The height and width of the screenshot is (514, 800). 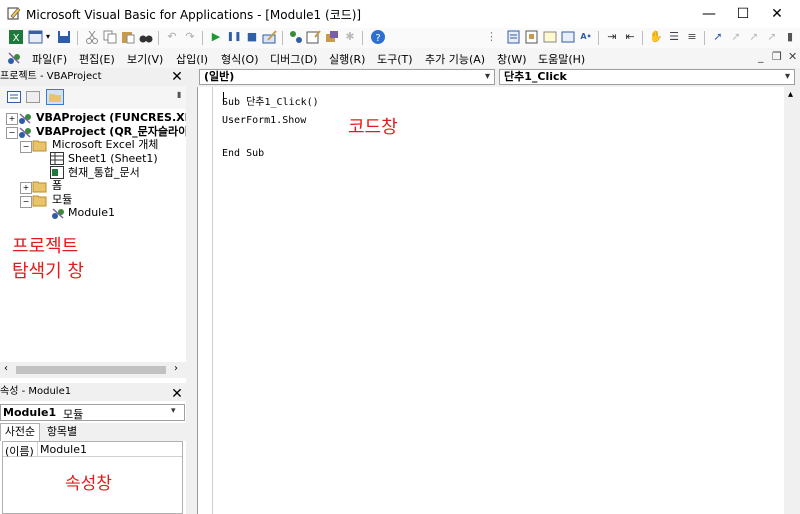 I want to click on properties-window-icon, so click(x=314, y=37).